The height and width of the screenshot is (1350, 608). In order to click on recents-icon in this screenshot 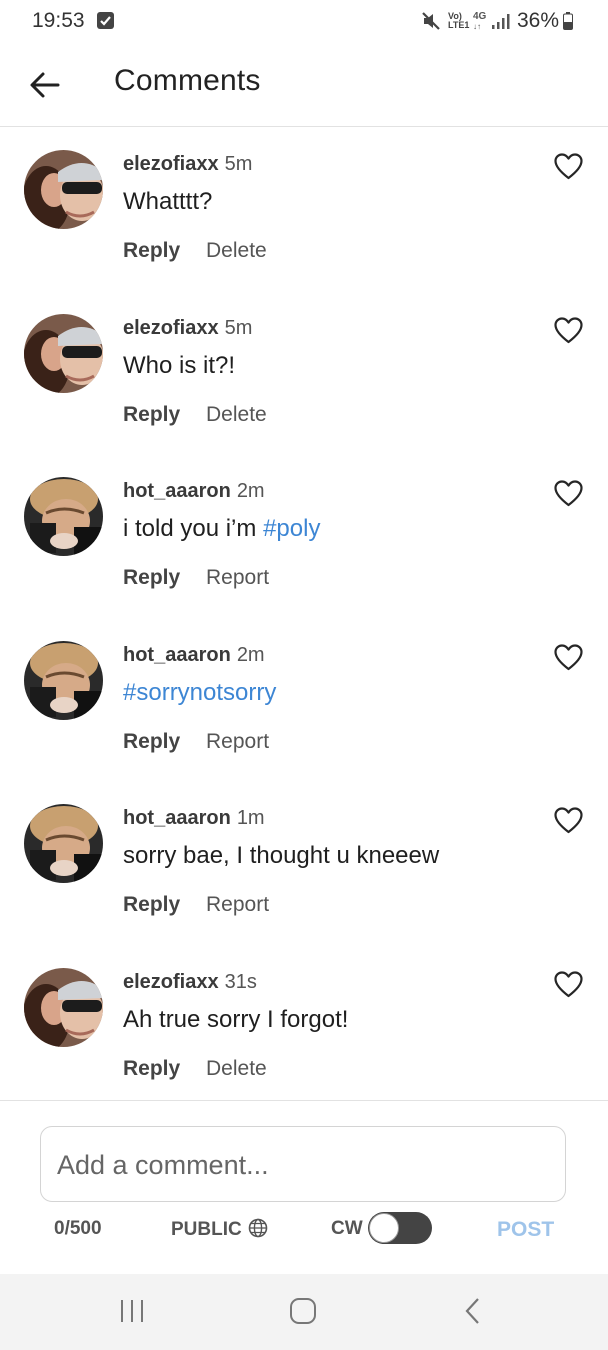, I will do `click(132, 1313)`.